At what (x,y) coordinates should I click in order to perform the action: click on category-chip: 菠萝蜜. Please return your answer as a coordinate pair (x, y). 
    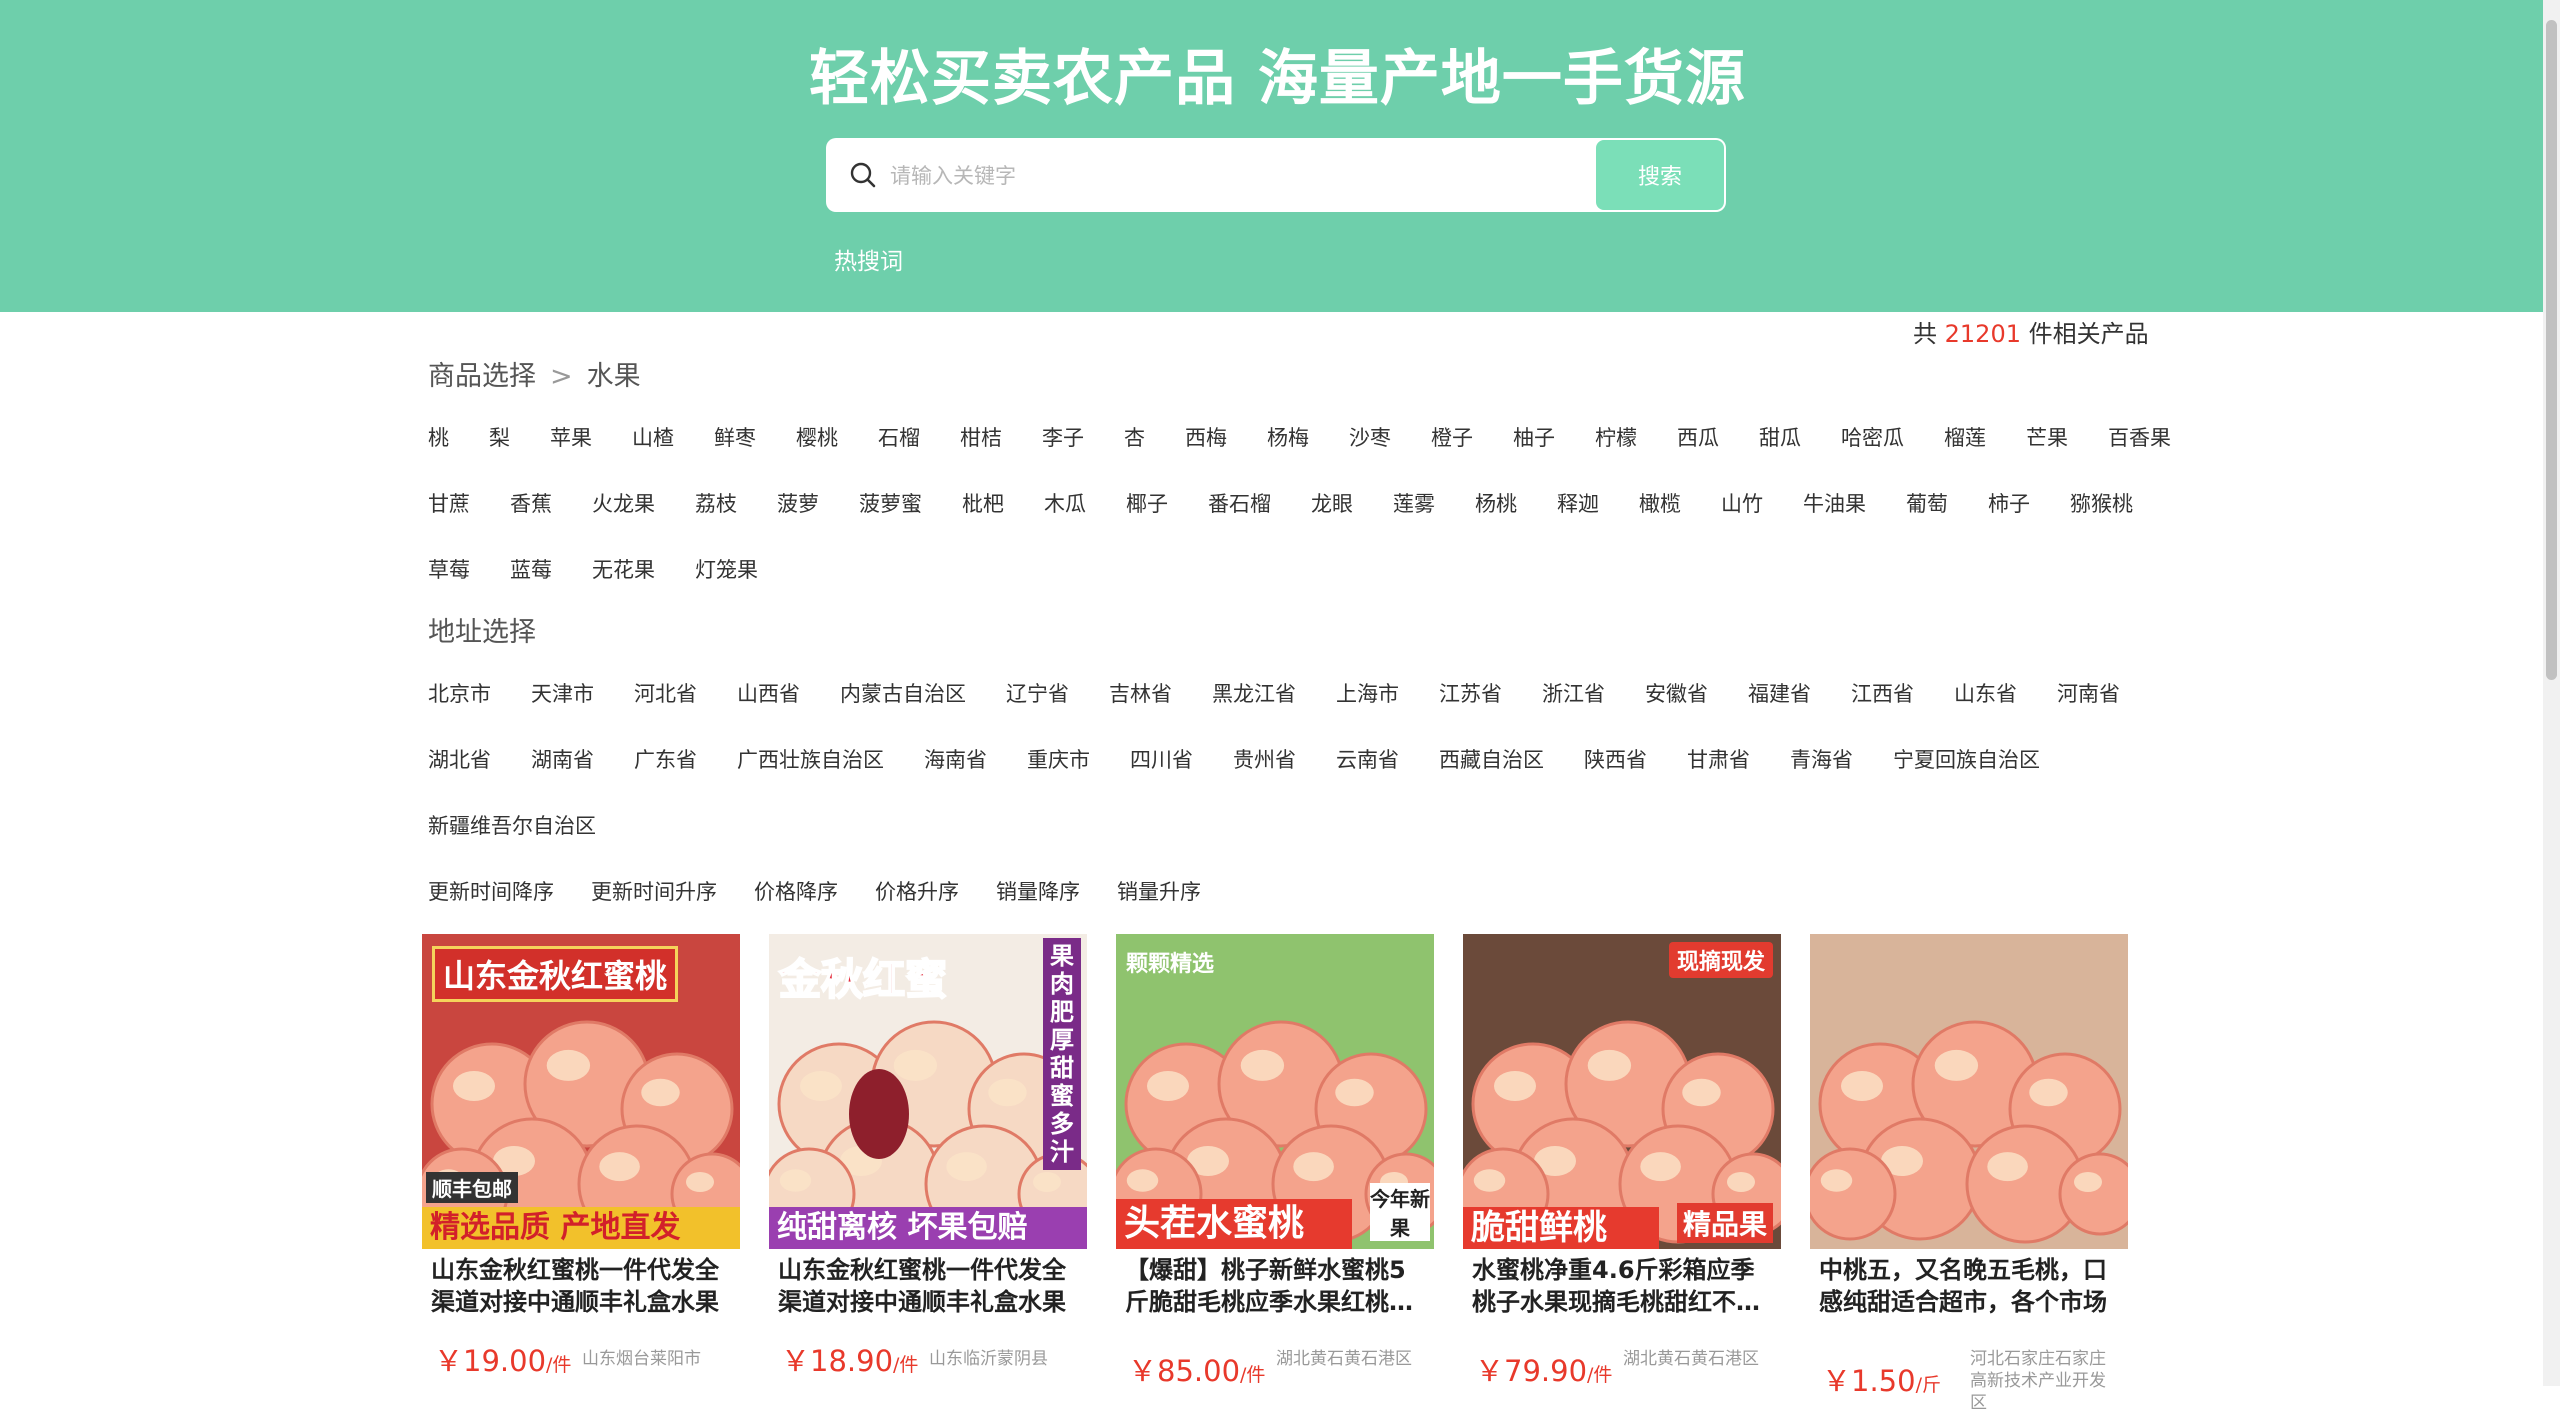
    Looking at the image, I should click on (890, 503).